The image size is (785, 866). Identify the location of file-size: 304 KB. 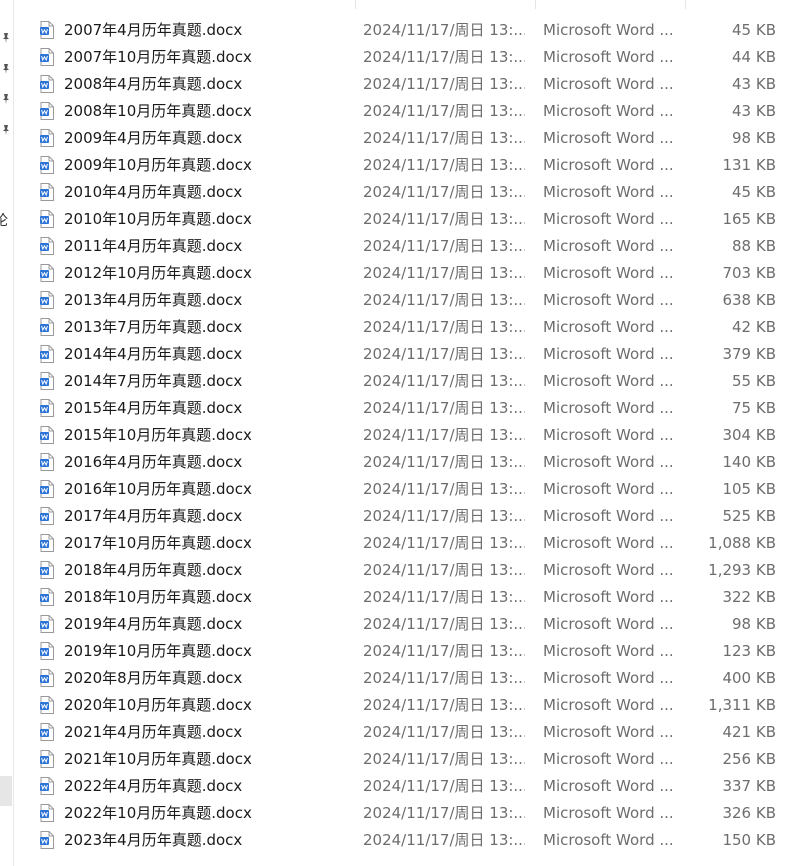
(749, 435).